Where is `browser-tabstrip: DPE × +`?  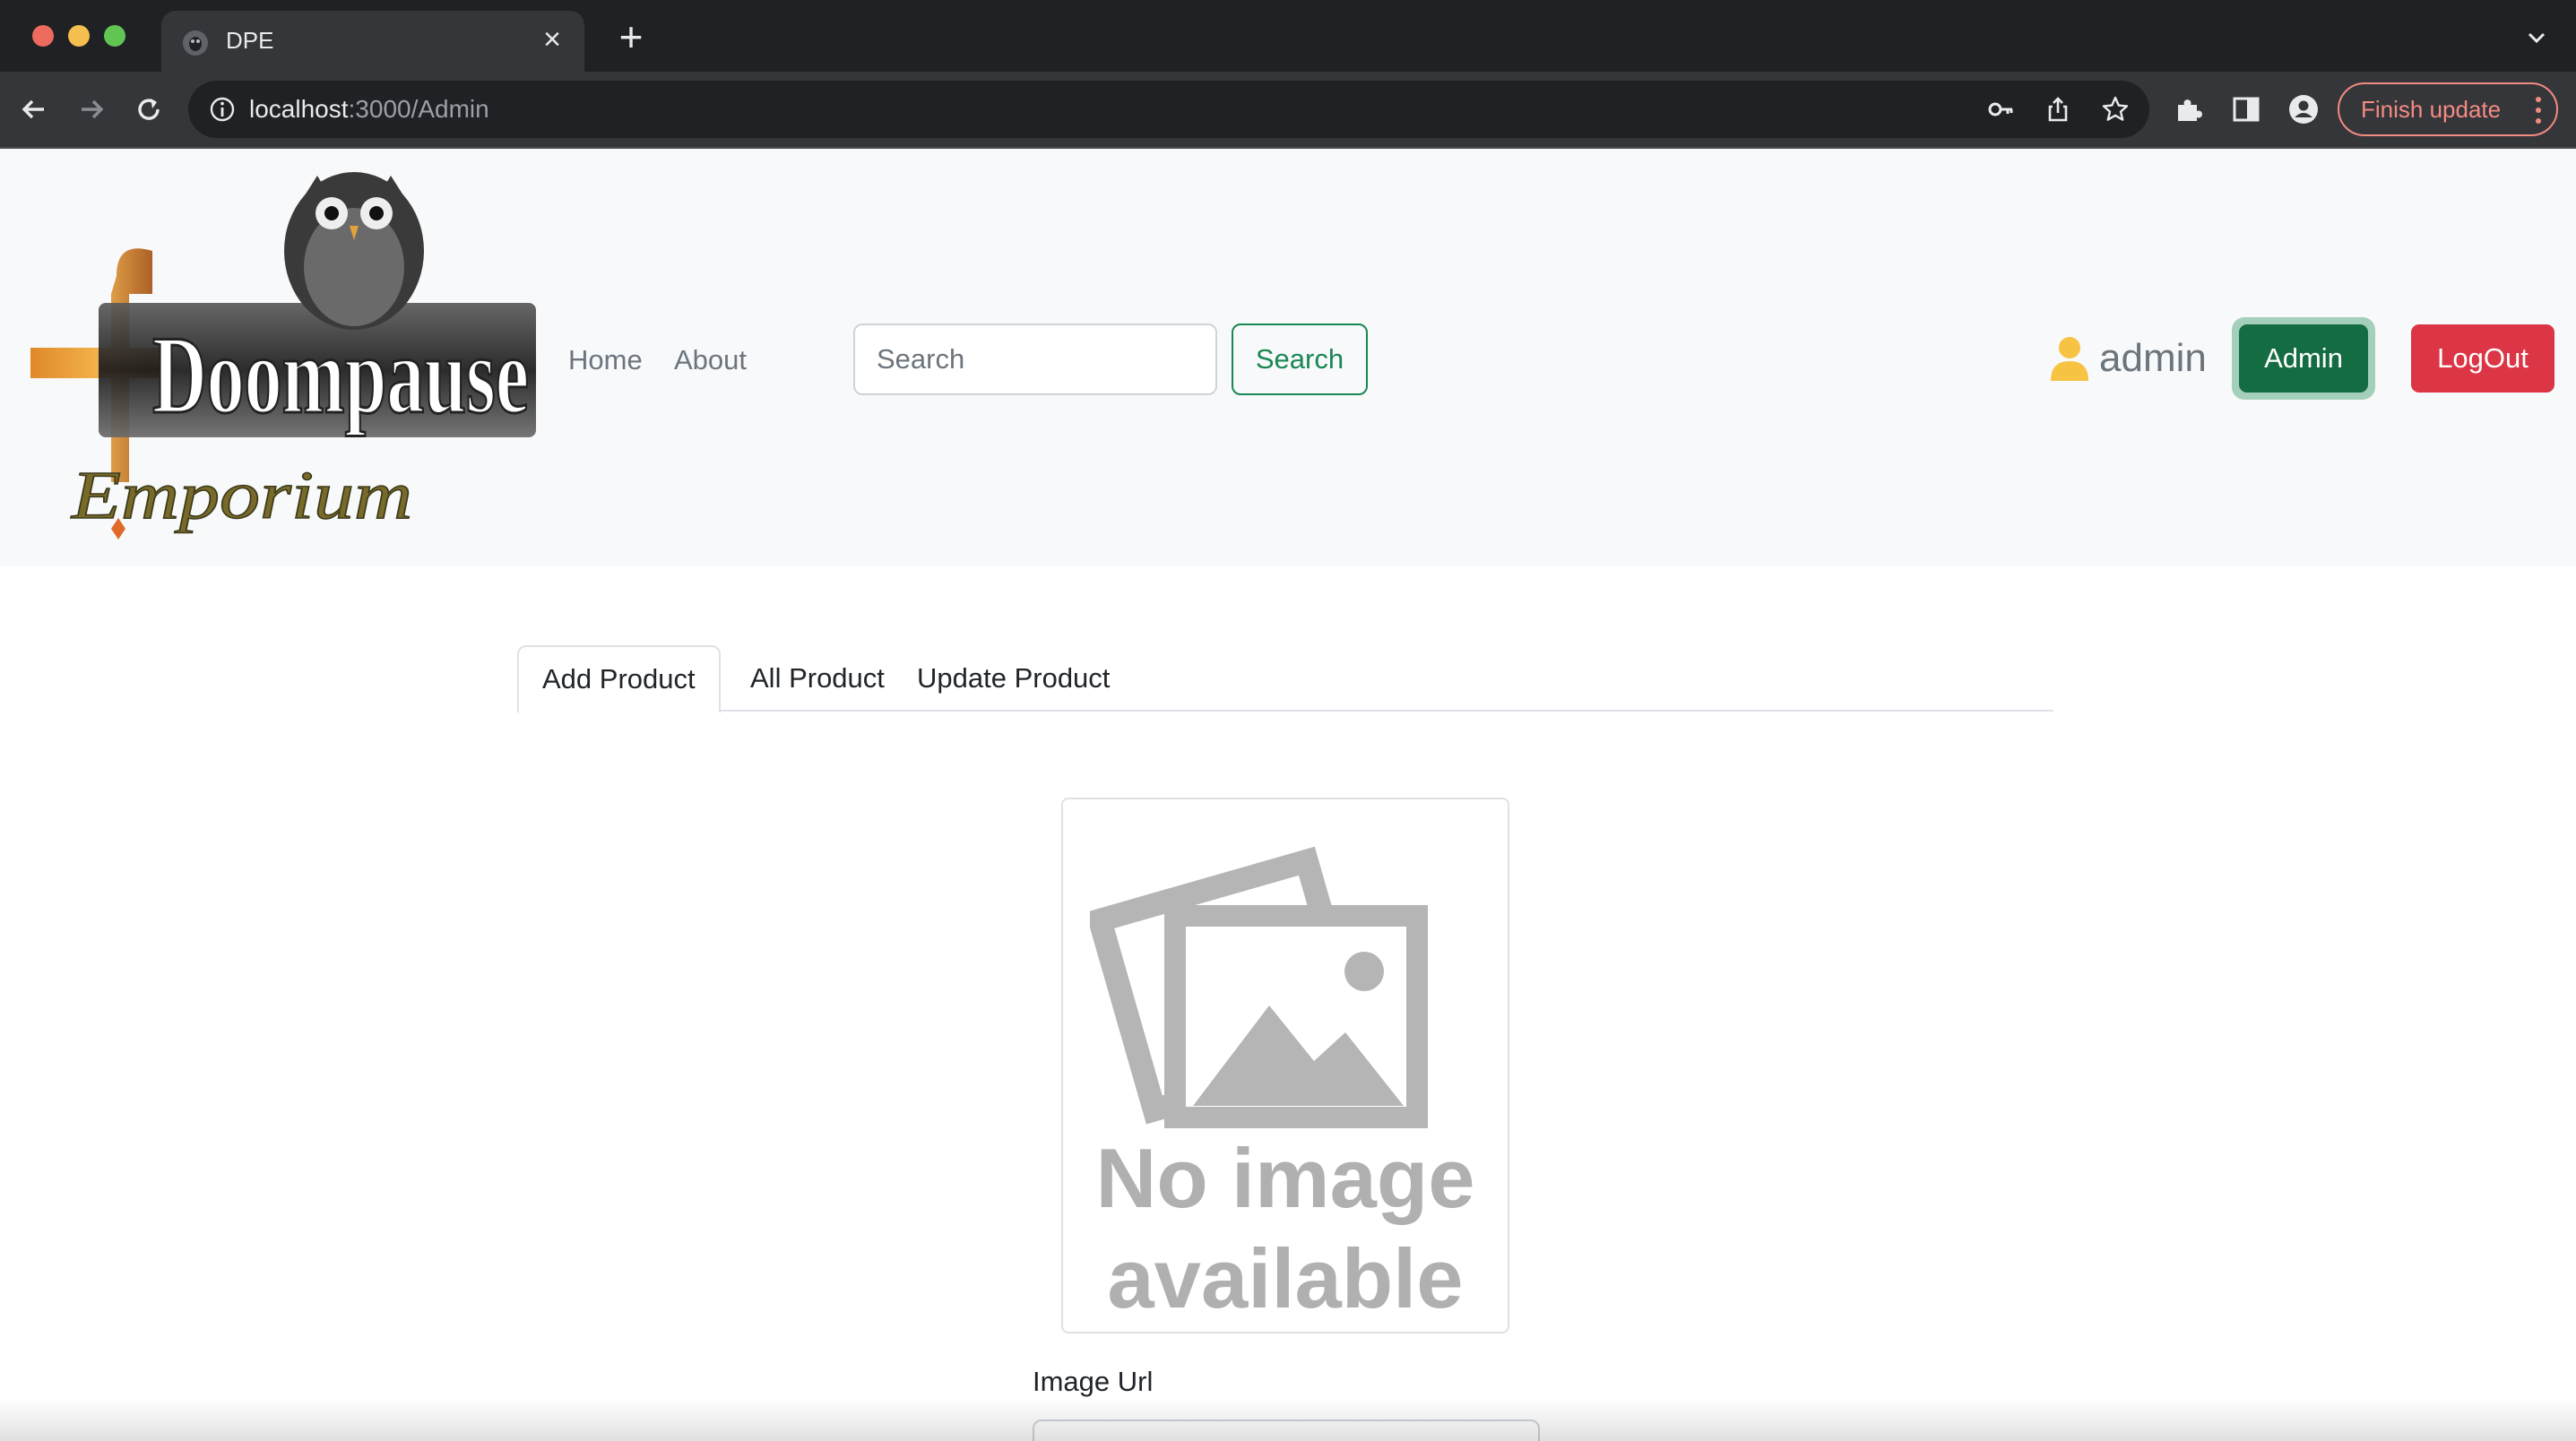 browser-tabstrip: DPE × + is located at coordinates (1288, 36).